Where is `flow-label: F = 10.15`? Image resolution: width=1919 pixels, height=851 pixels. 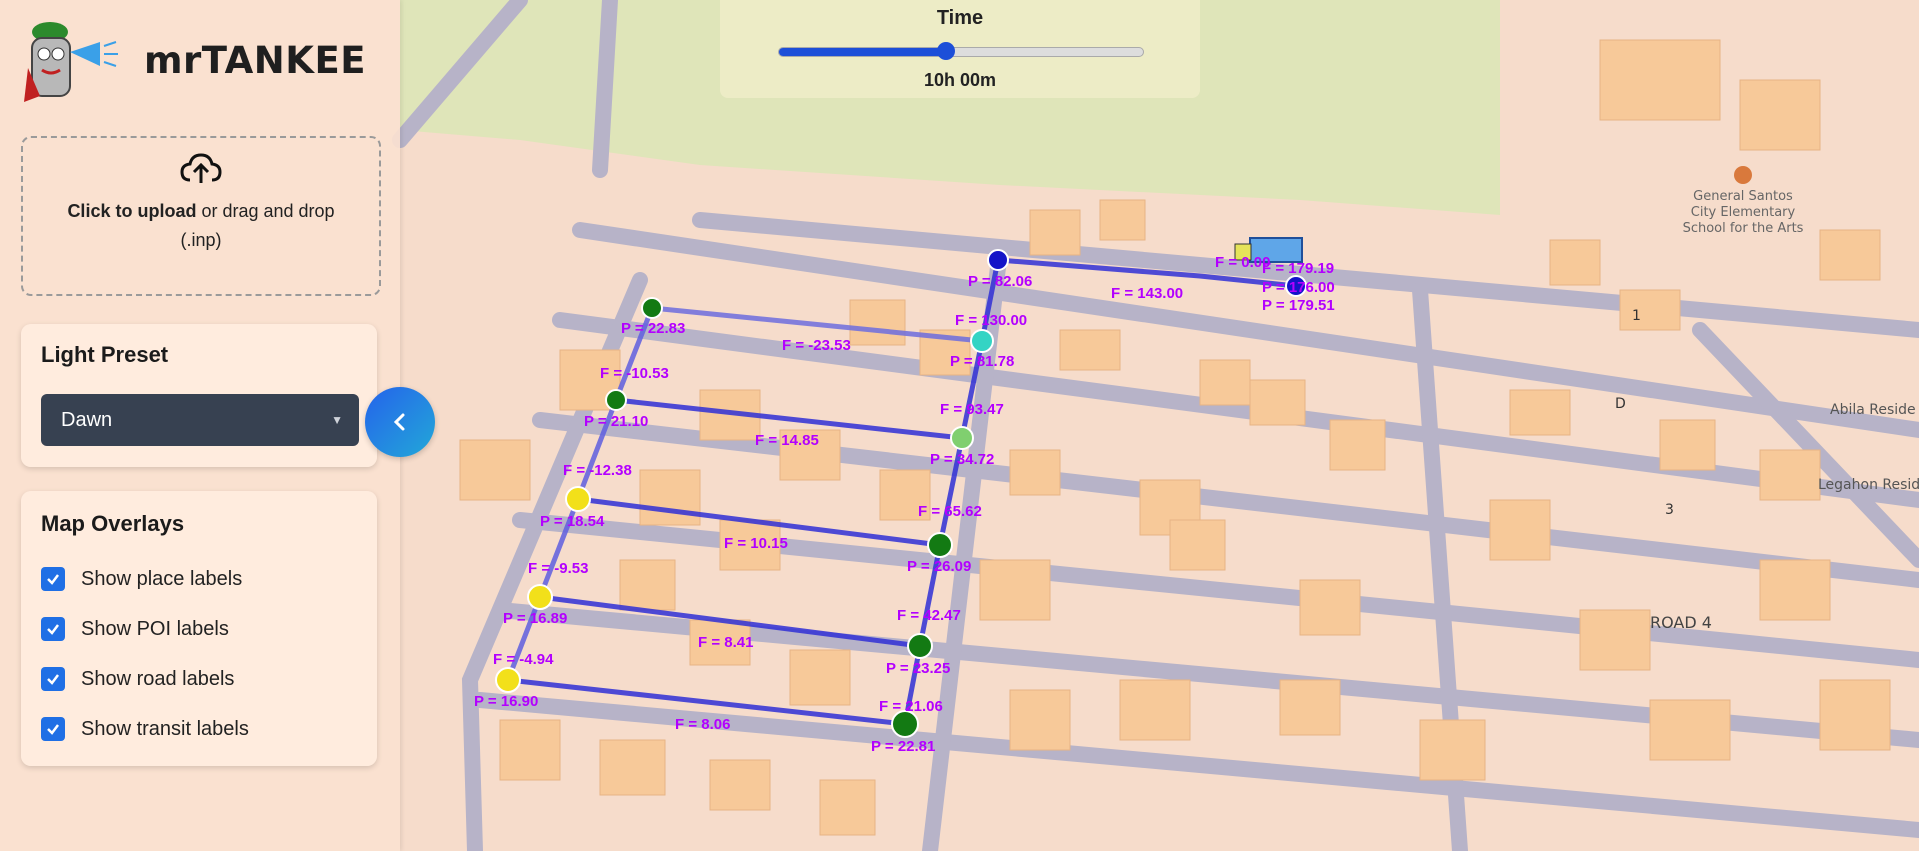
flow-label: F = 10.15 is located at coordinates (756, 543).